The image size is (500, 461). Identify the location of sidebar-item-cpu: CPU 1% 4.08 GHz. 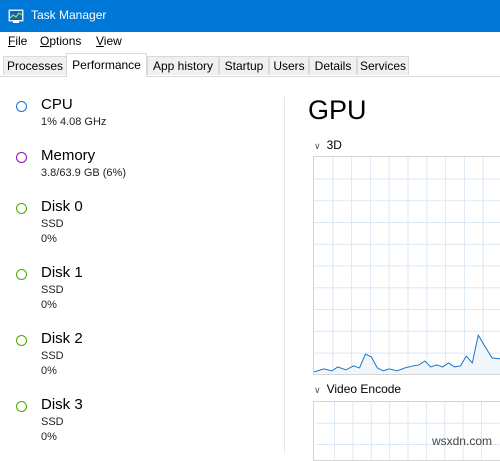
(140, 116).